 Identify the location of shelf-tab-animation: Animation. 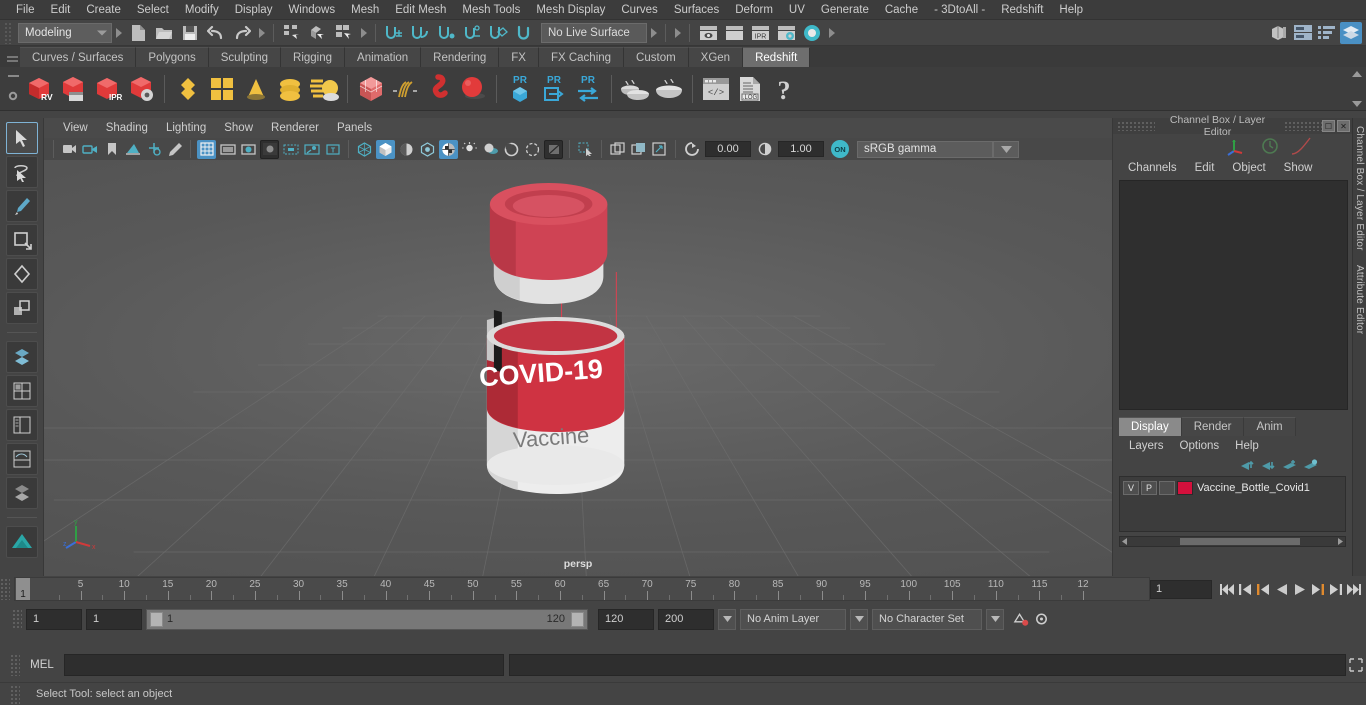
(383, 57).